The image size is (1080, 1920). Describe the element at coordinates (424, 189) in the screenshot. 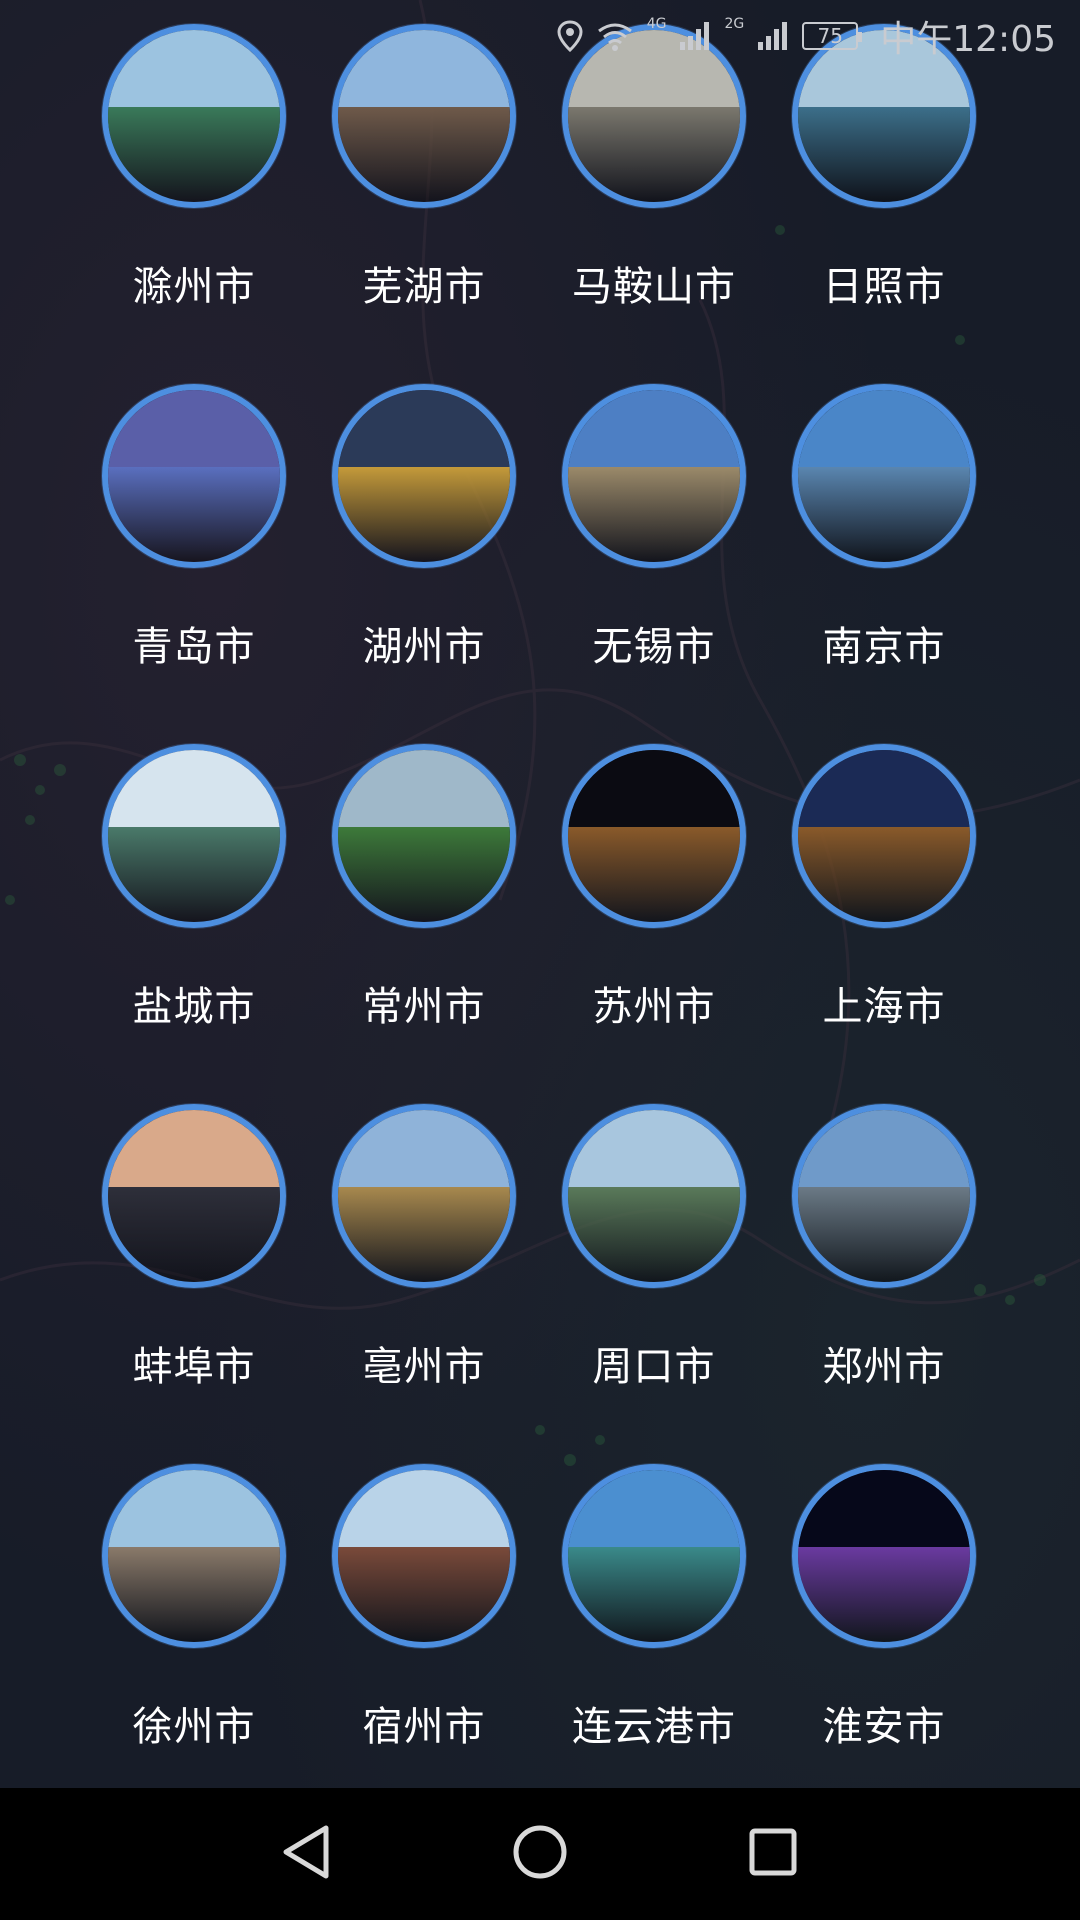

I see `city-item-wuhu: 芜湖市` at that location.